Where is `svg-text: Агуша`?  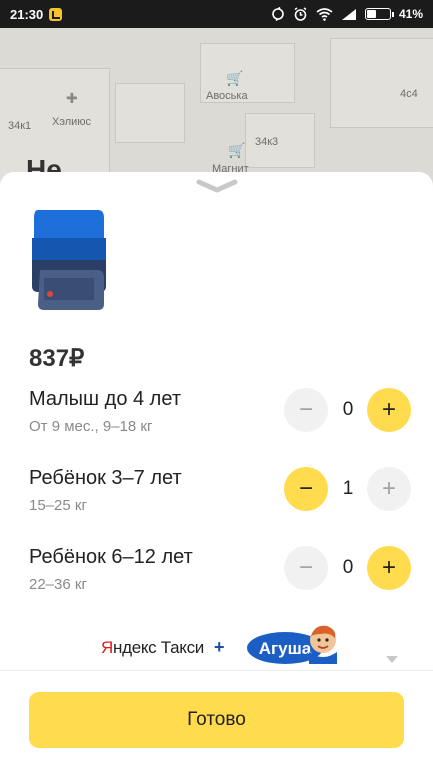
svg-text: Агуша is located at coordinates (285, 648).